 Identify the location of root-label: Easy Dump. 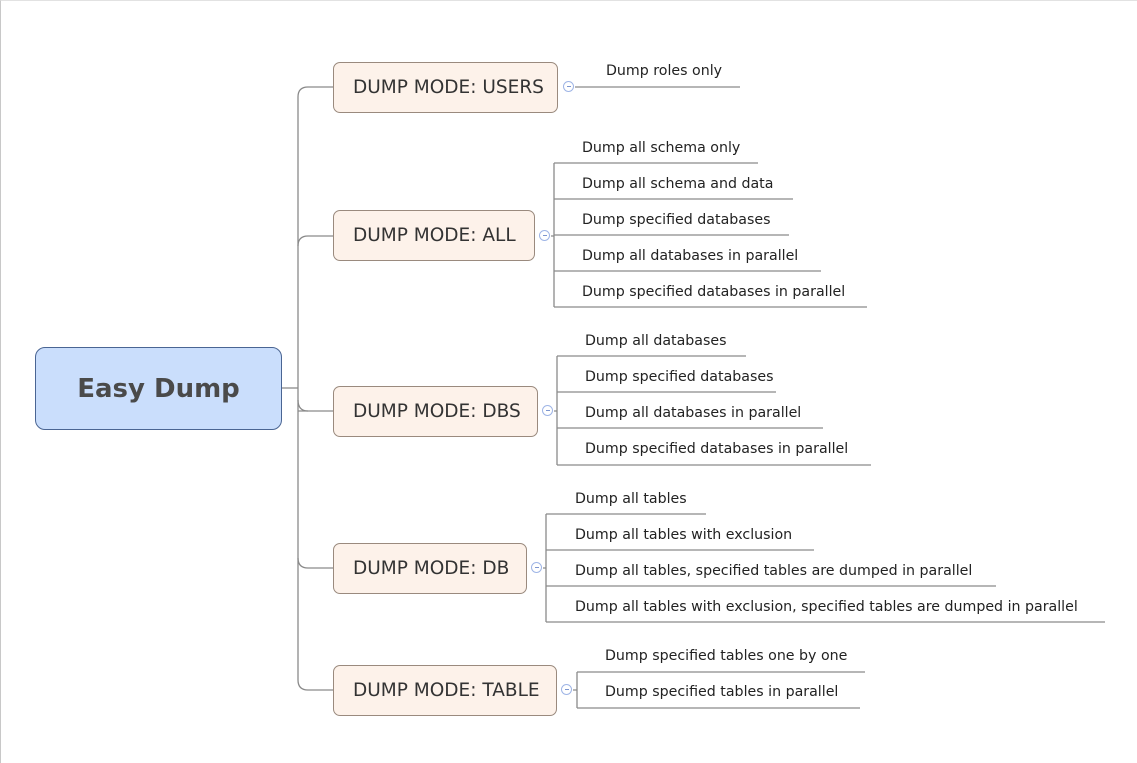
(158, 388).